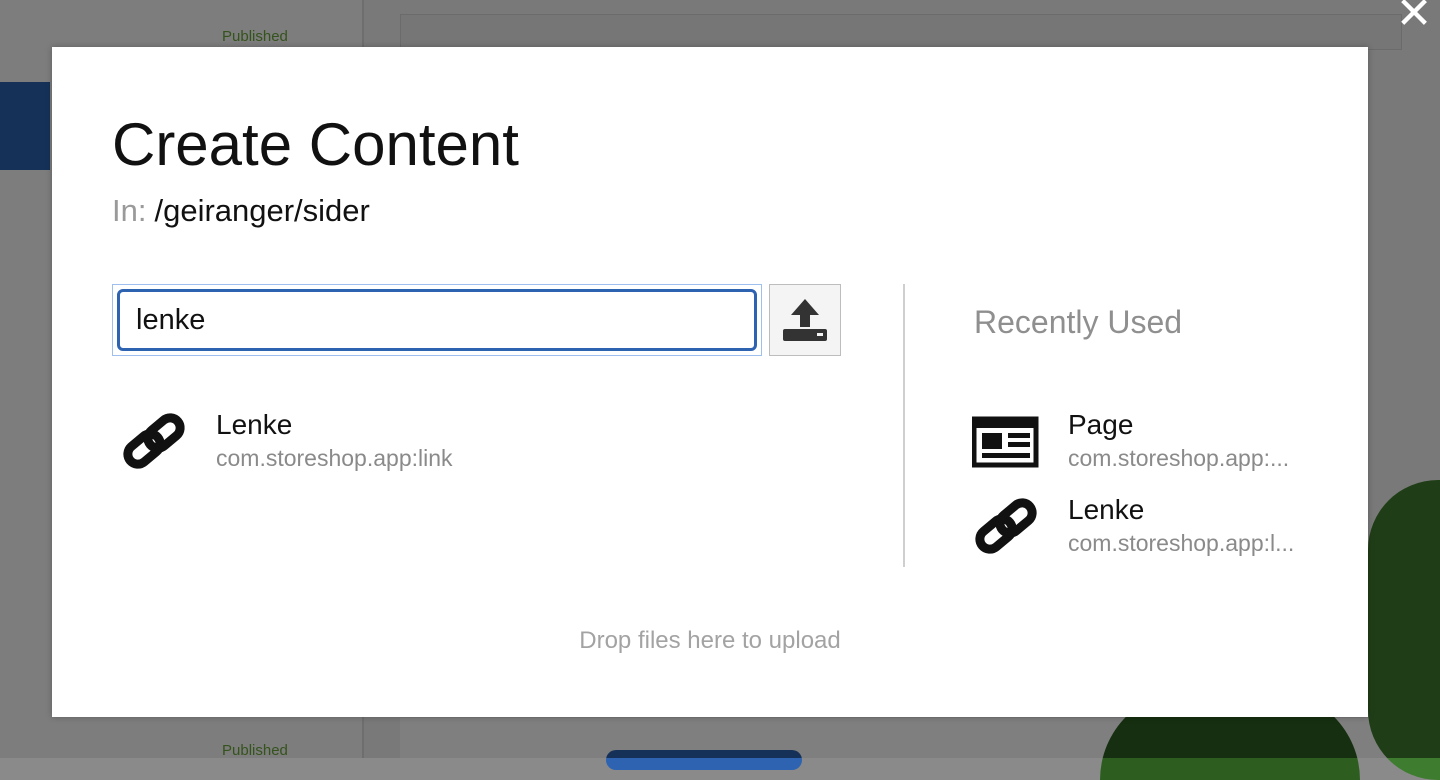  Describe the element at coordinates (1005, 442) in the screenshot. I see `page-icon` at that location.